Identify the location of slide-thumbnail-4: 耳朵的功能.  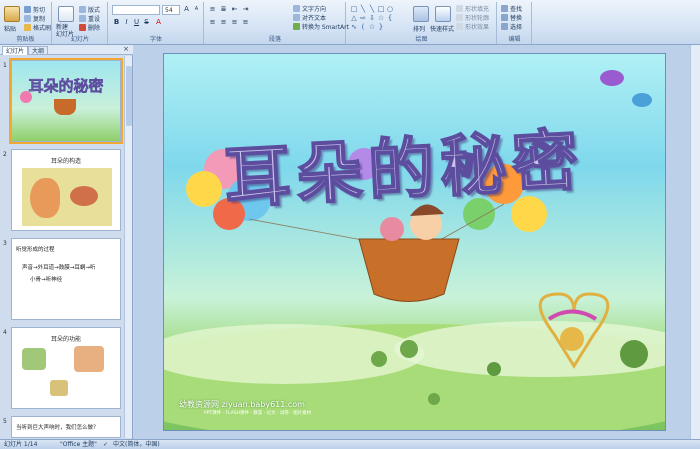
(66, 368).